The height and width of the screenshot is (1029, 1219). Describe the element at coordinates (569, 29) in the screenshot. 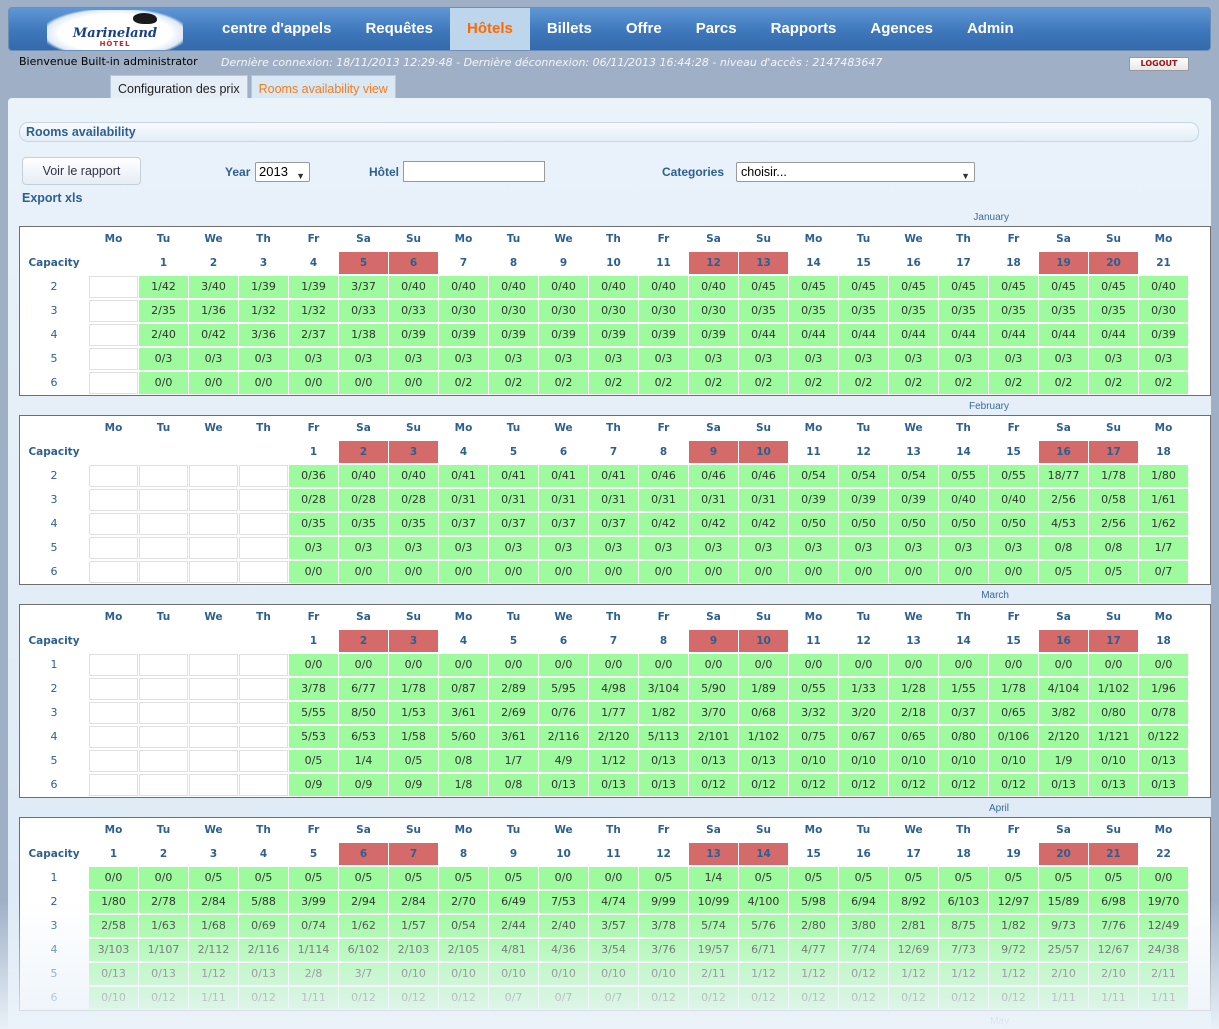

I see `nav-item: Billets` at that location.